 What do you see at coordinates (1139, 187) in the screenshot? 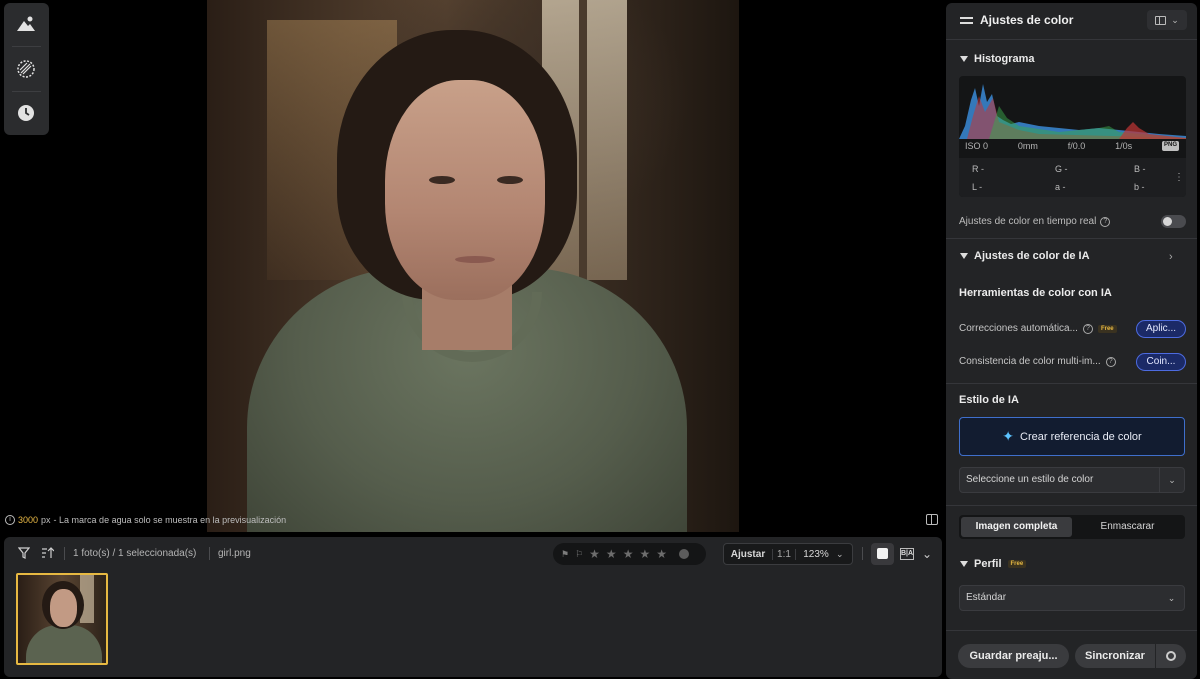
I see `lab-b-readout: b -` at bounding box center [1139, 187].